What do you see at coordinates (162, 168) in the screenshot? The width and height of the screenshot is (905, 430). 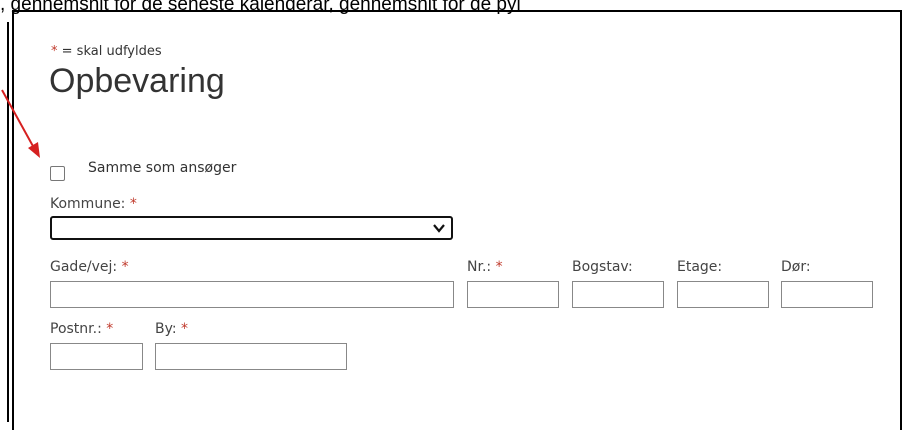 I see `same-as-applicant-label: Samme som ansøger` at bounding box center [162, 168].